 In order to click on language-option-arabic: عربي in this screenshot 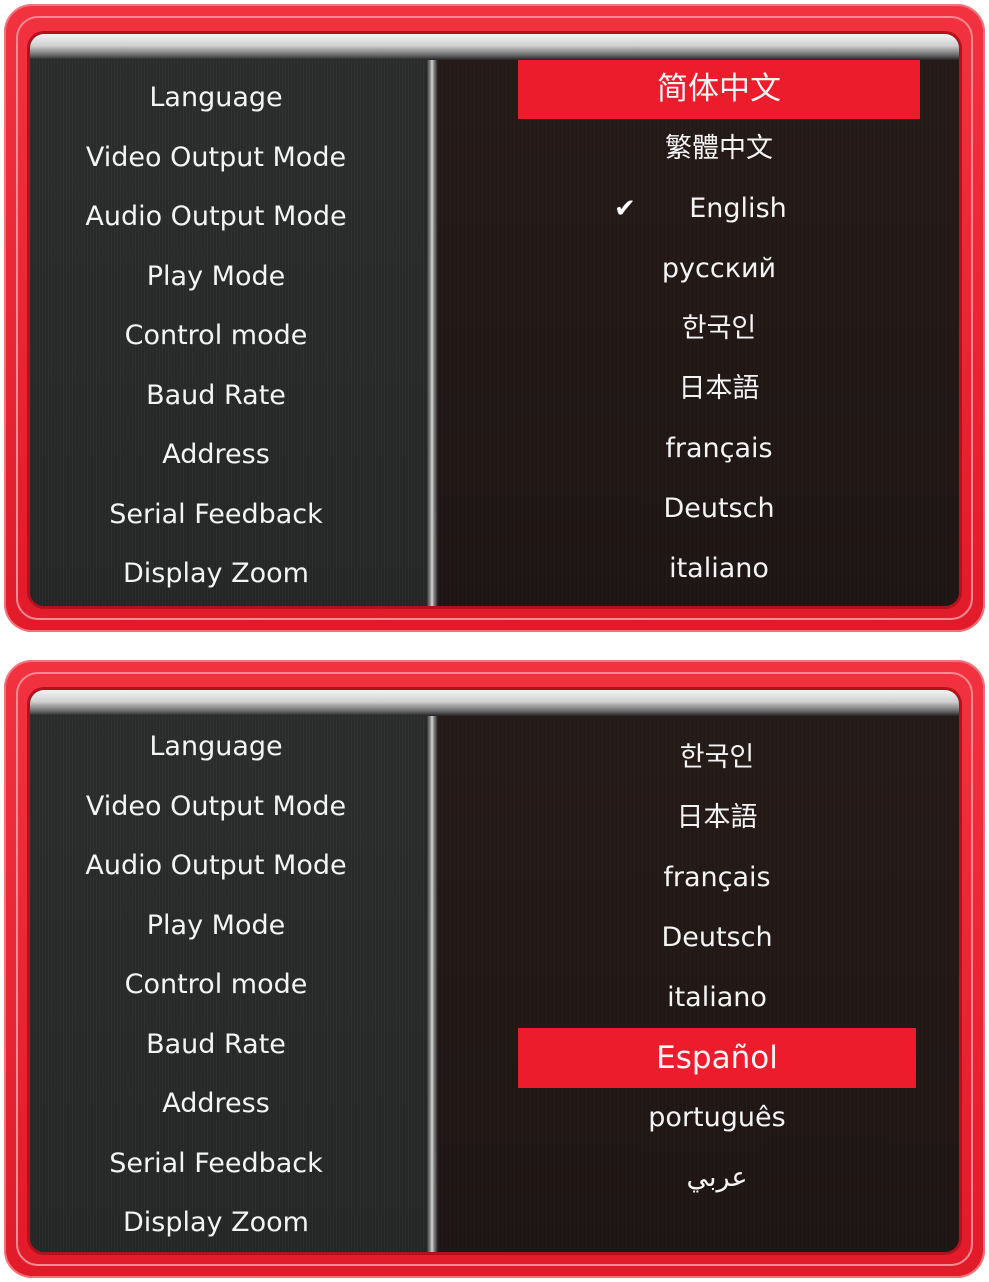, I will do `click(717, 1178)`.